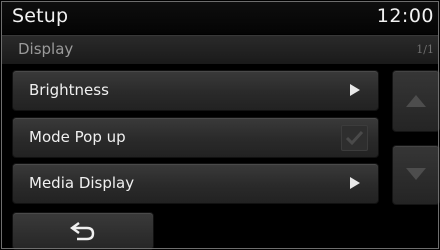  I want to click on triangle-down-icon, so click(416, 174).